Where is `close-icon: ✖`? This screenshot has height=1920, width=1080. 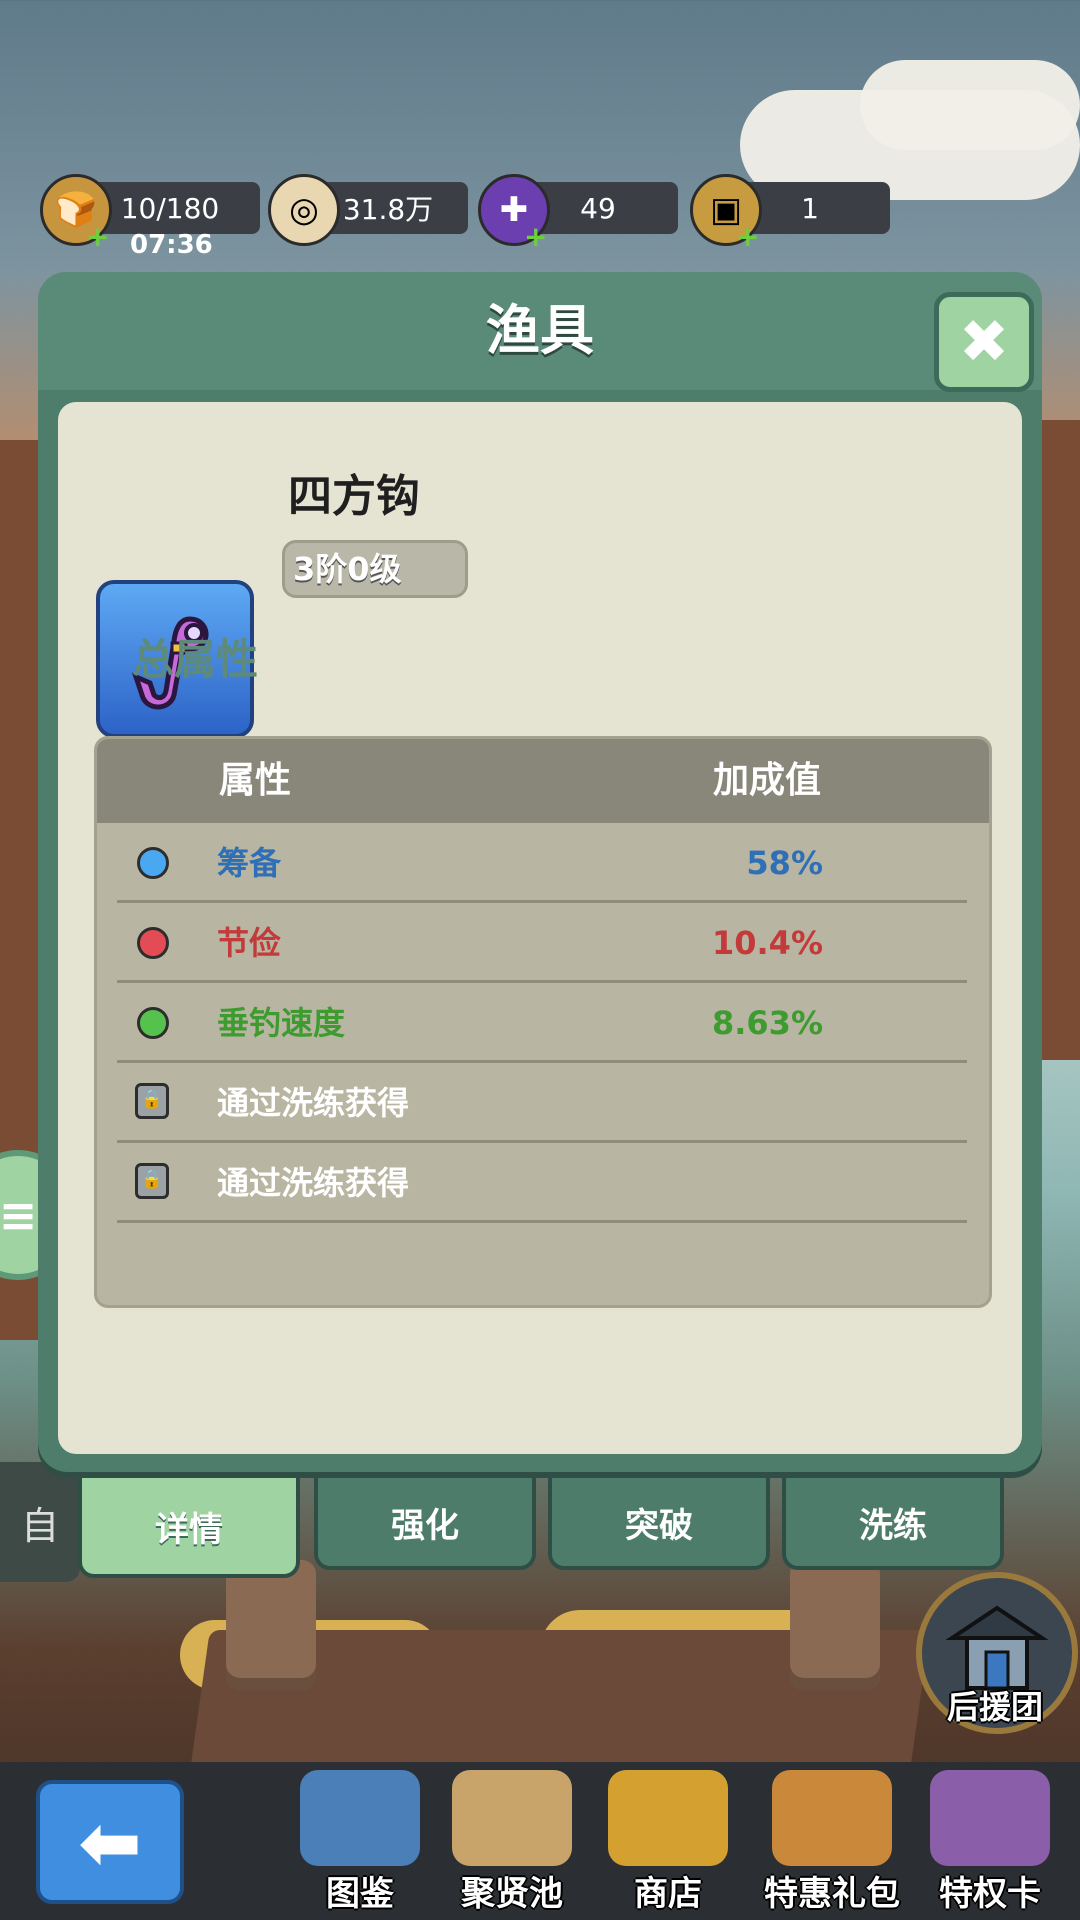
close-icon: ✖ is located at coordinates (984, 342).